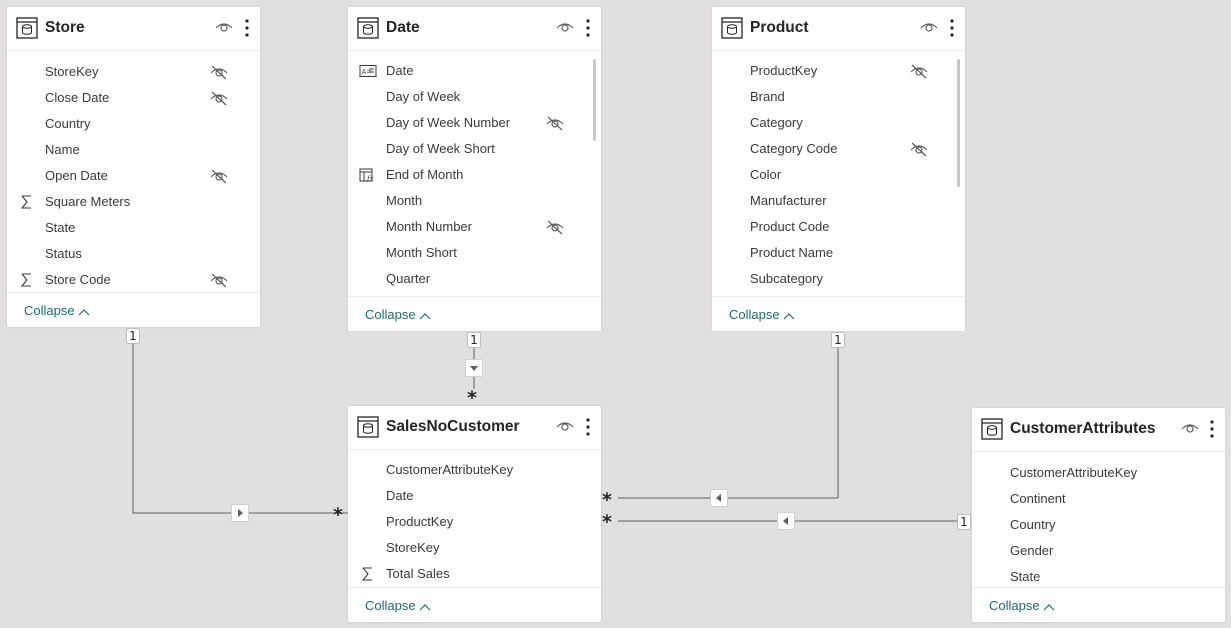 This screenshot has width=1231, height=628. I want to click on field-row: Day of Week, so click(474, 97).